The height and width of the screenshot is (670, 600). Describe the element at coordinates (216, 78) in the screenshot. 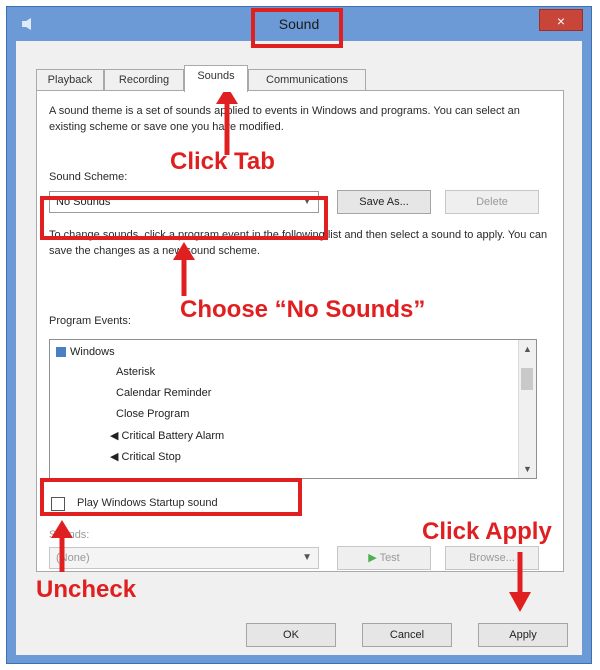

I see `tab-sounds: Sounds` at that location.